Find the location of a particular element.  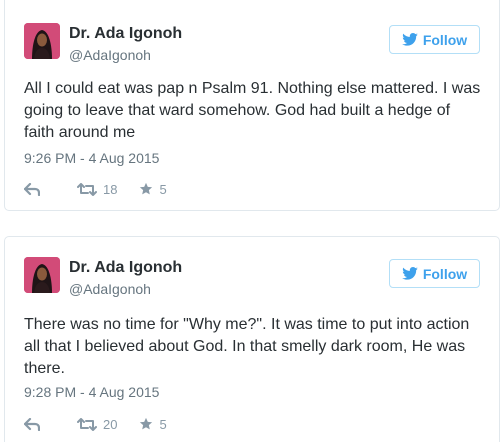

tweet-timestamp: 9:26 PM - 4 Aug 2015 is located at coordinates (91, 158).